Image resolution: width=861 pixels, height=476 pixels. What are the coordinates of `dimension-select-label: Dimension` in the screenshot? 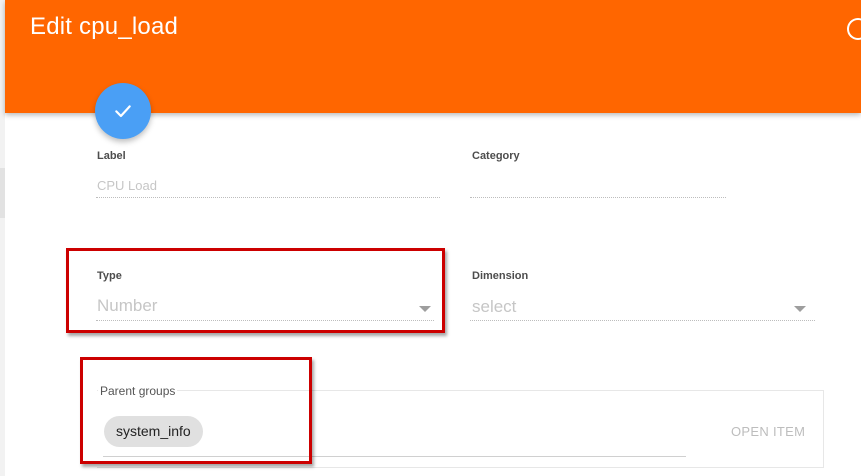 It's located at (500, 276).